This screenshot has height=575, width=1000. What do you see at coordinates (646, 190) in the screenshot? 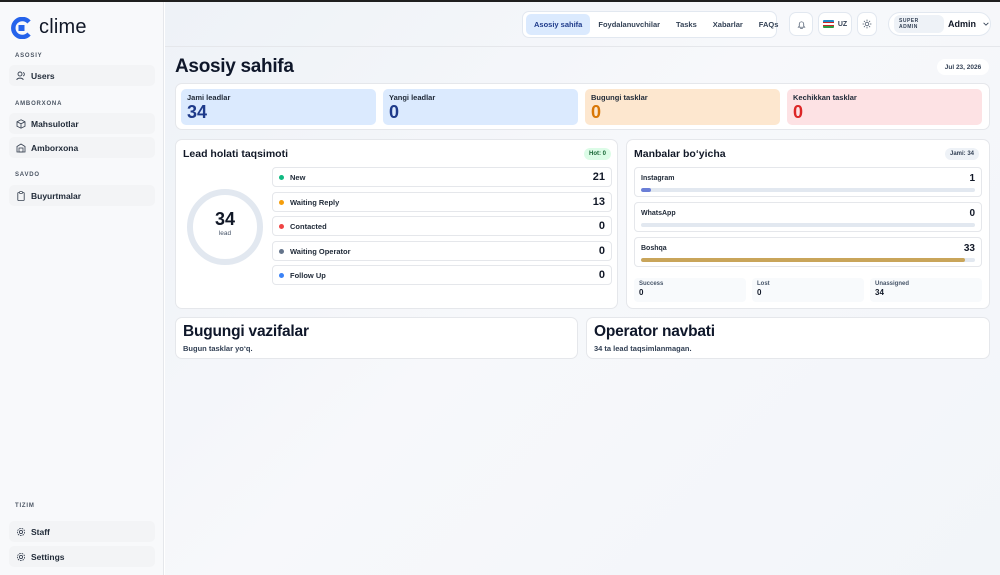
I see `source-bar-fill` at bounding box center [646, 190].